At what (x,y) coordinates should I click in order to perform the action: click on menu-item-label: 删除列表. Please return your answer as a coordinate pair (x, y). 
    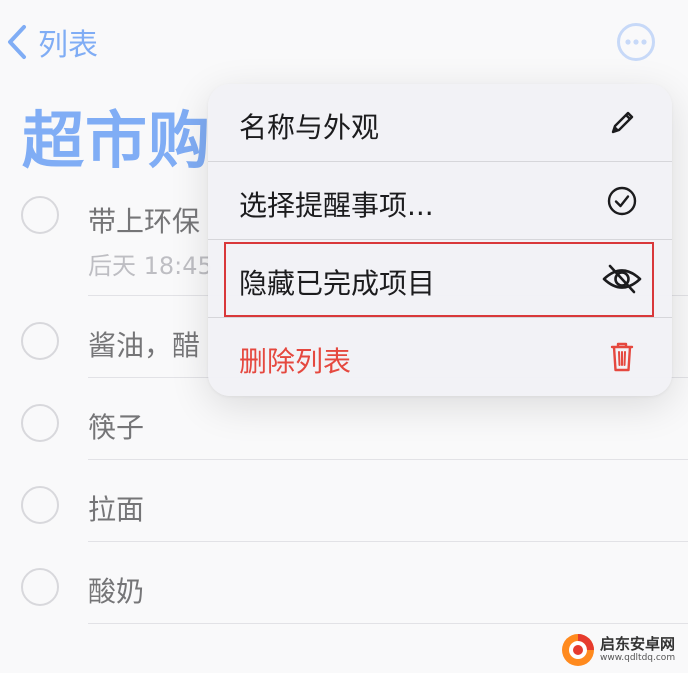
    Looking at the image, I should click on (295, 361).